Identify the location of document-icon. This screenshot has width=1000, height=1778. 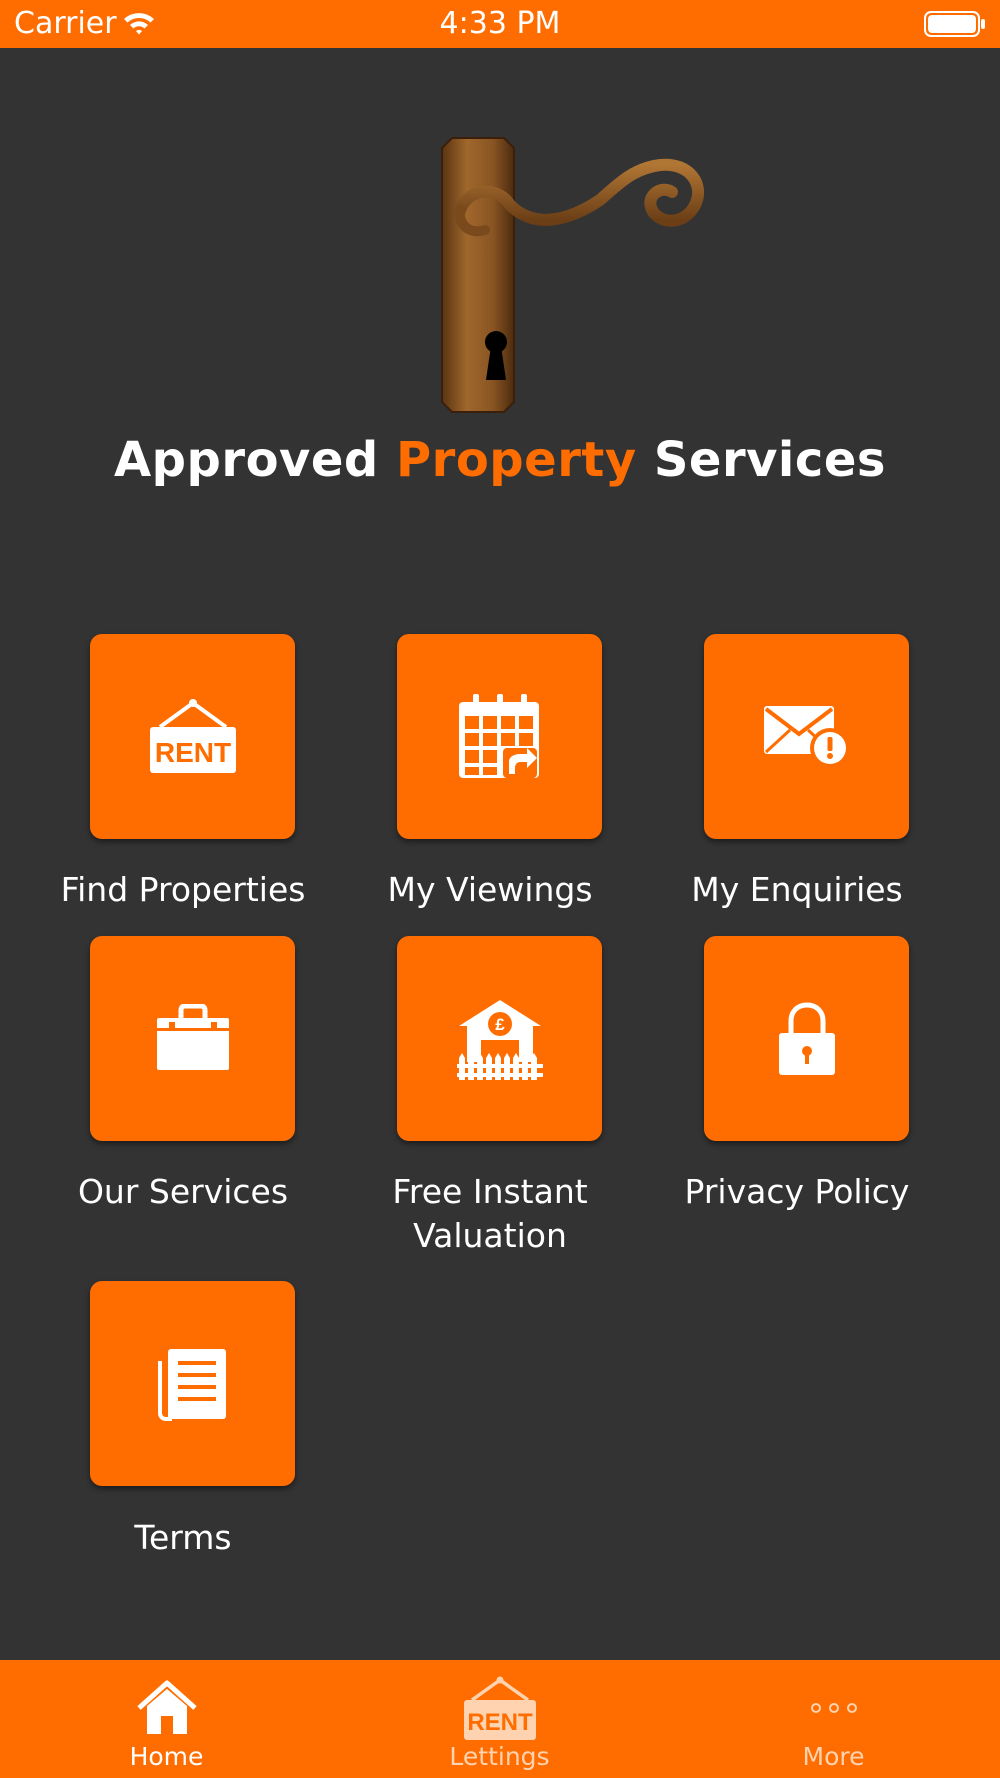
(192, 1384).